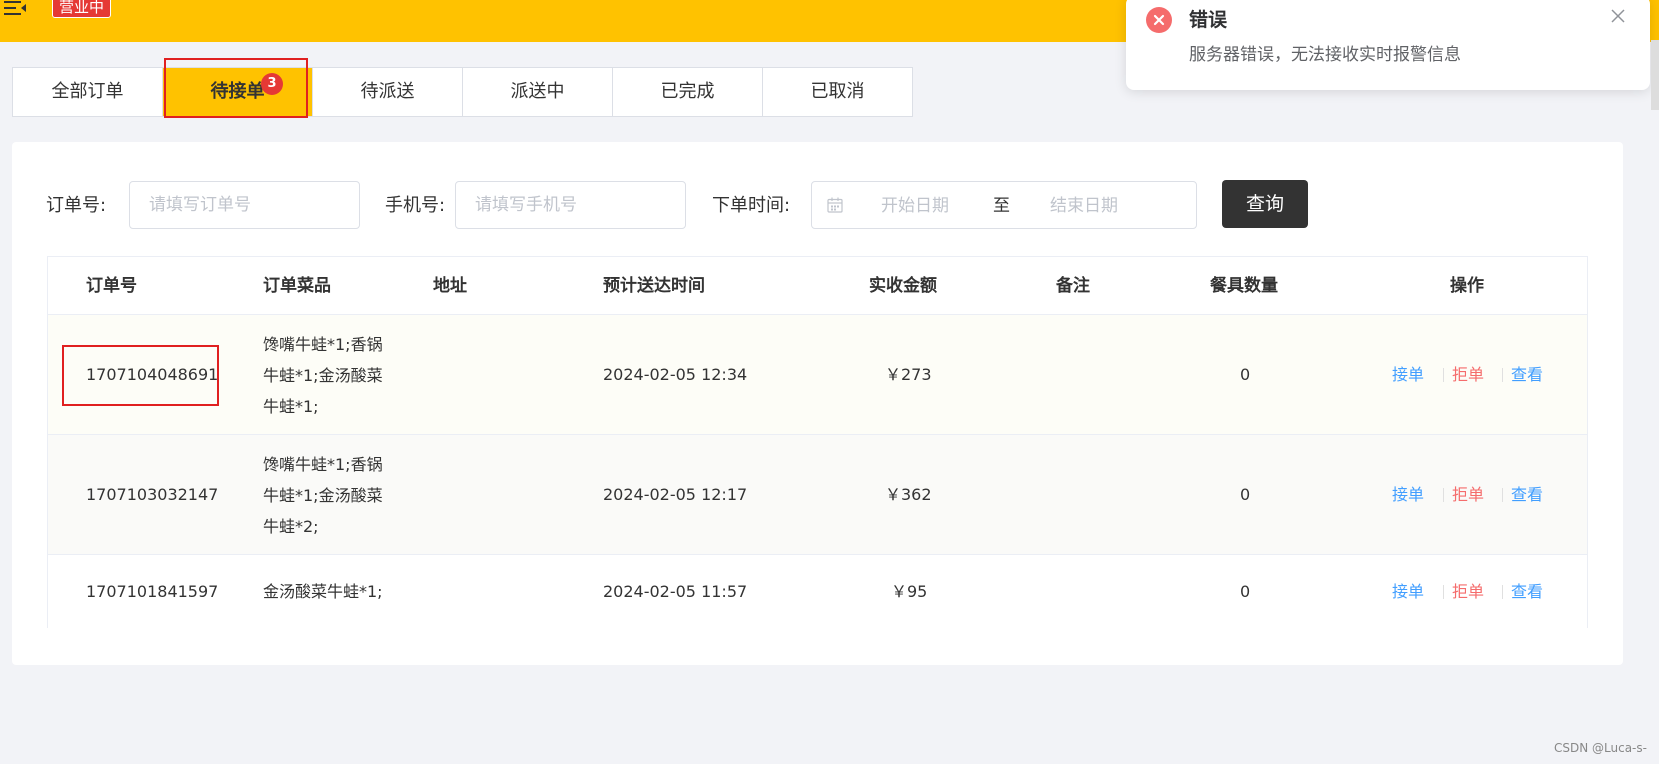 Image resolution: width=1659 pixels, height=764 pixels. What do you see at coordinates (1325, 55) in the screenshot?
I see `notification-message: 服务器错误，无法接收实时报警信息` at bounding box center [1325, 55].